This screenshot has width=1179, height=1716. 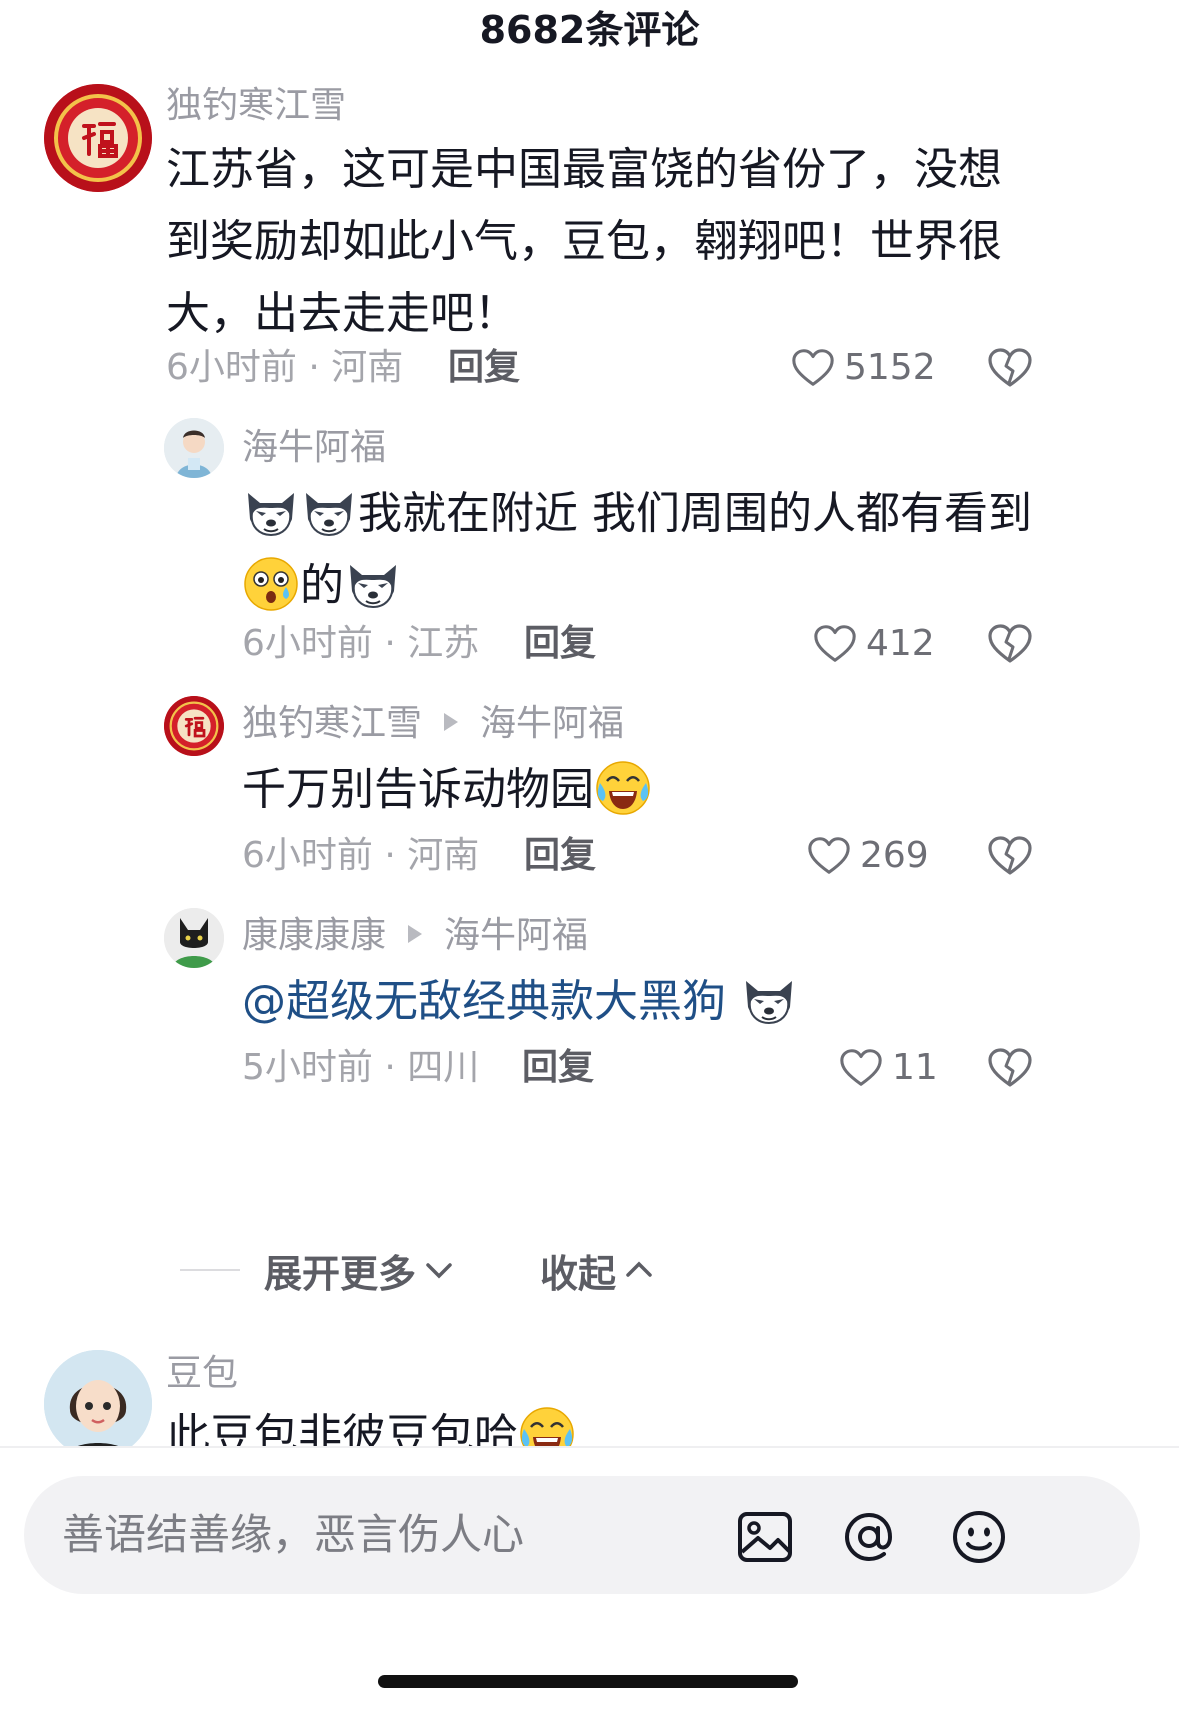 I want to click on commenter-name: 豆包, so click(x=202, y=1374).